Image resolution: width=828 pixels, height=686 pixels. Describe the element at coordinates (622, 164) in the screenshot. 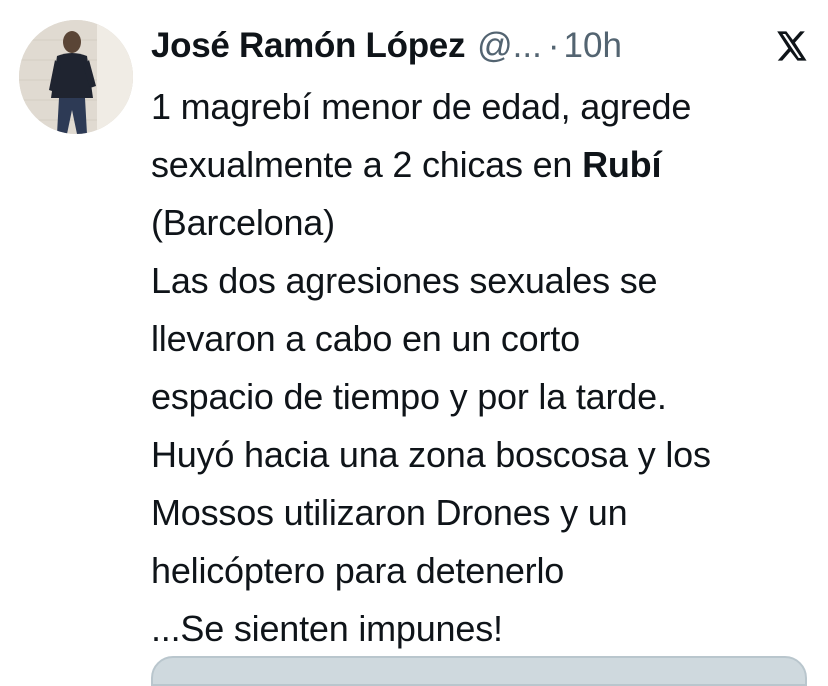

I see `tweet-bold-place: Rubí` at that location.